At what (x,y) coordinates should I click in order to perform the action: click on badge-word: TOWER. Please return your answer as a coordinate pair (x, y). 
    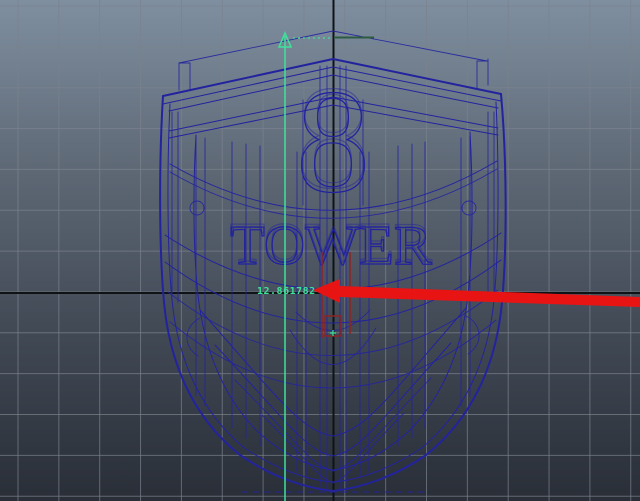
    Looking at the image, I should click on (331, 245).